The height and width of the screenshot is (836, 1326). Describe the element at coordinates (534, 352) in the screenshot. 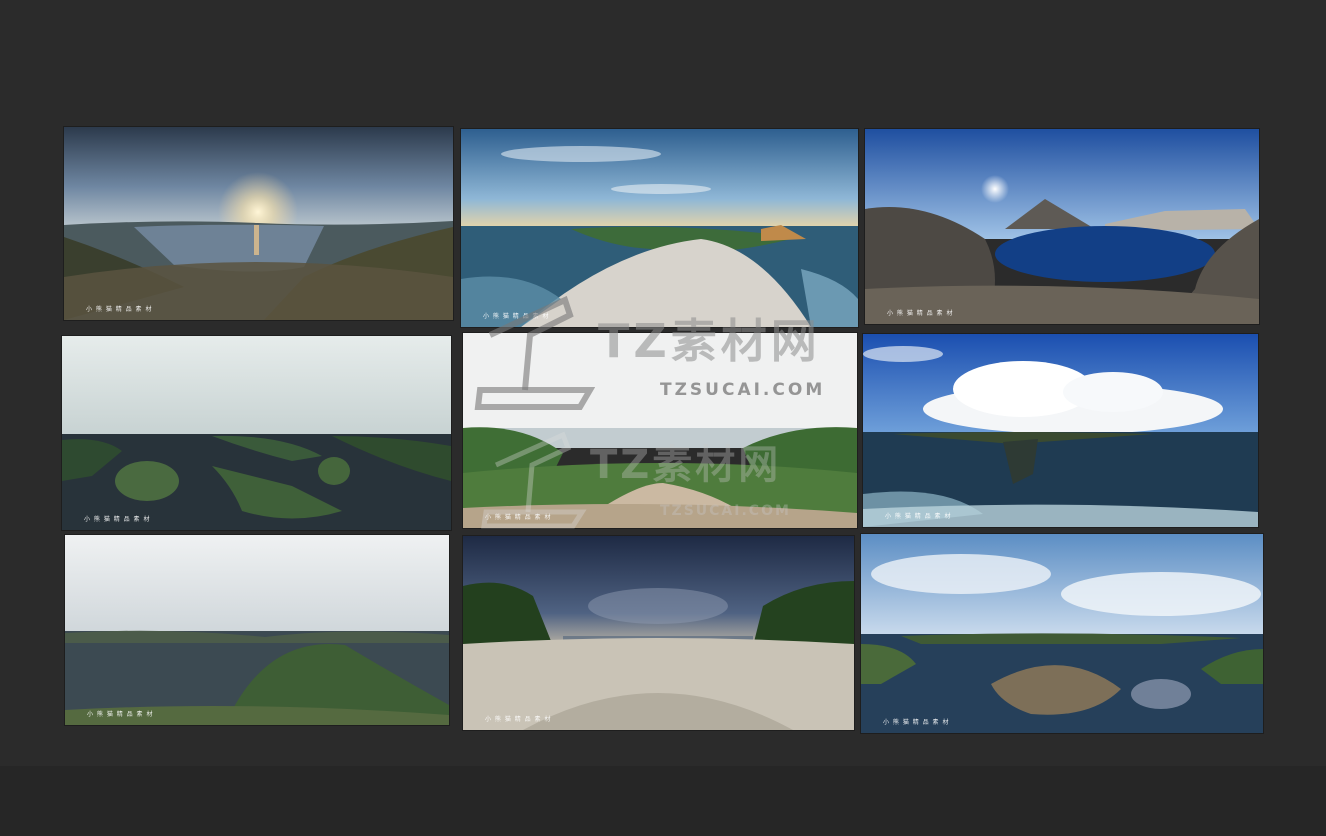

I see `watermark-logo-icon` at that location.